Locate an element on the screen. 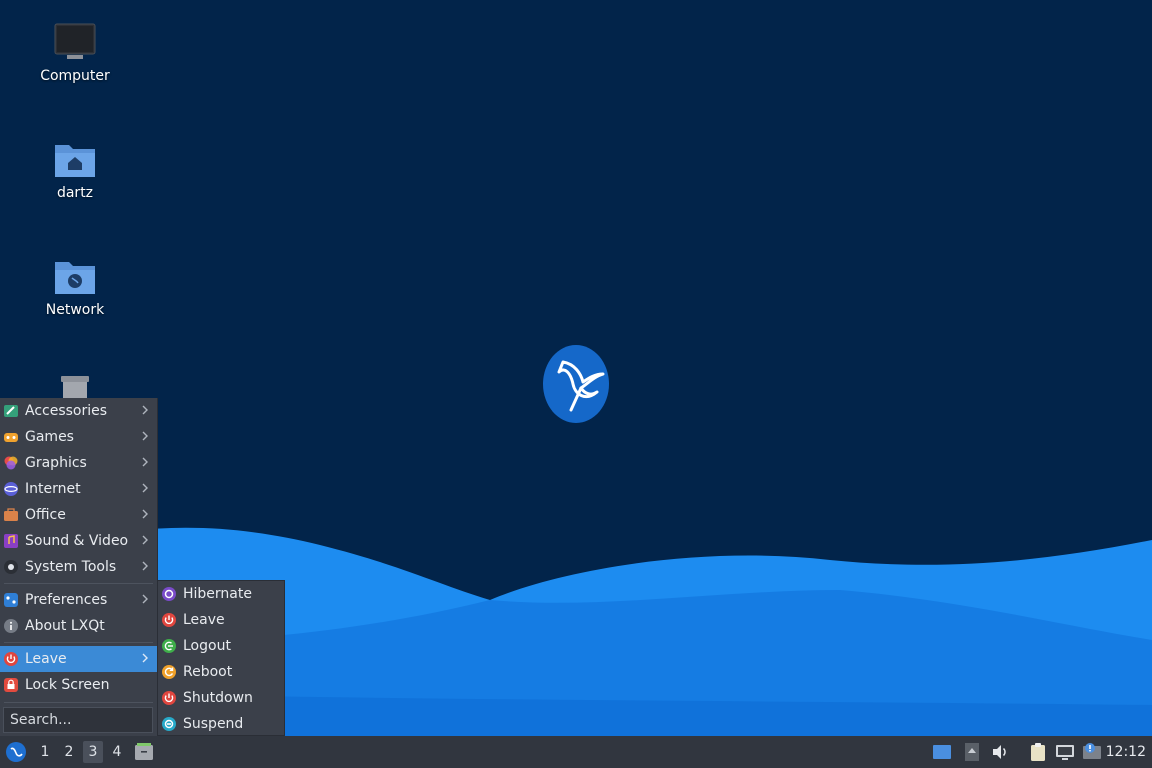 Image resolution: width=1152 pixels, height=768 pixels. submenu-item-hibernate: Hibernate is located at coordinates (221, 594).